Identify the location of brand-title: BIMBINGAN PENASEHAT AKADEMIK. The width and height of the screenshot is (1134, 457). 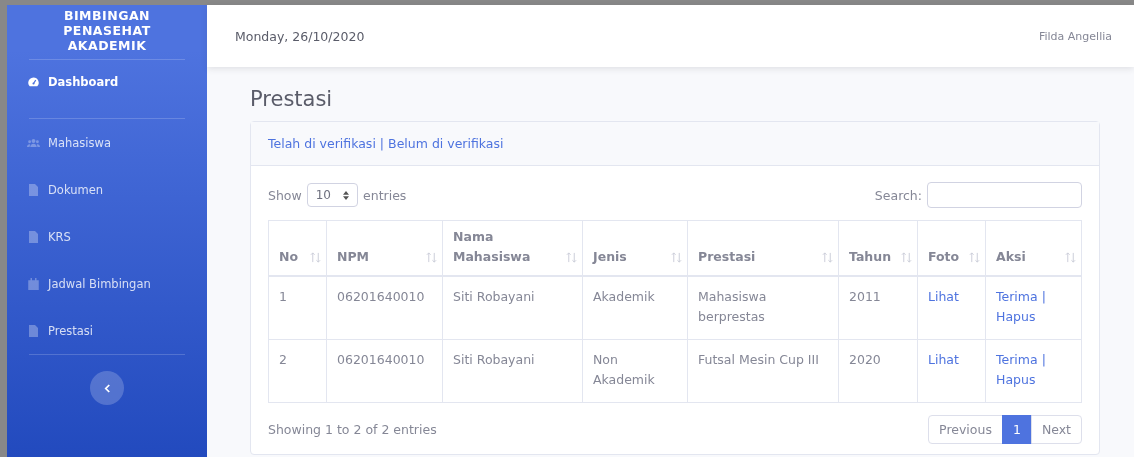
(107, 30).